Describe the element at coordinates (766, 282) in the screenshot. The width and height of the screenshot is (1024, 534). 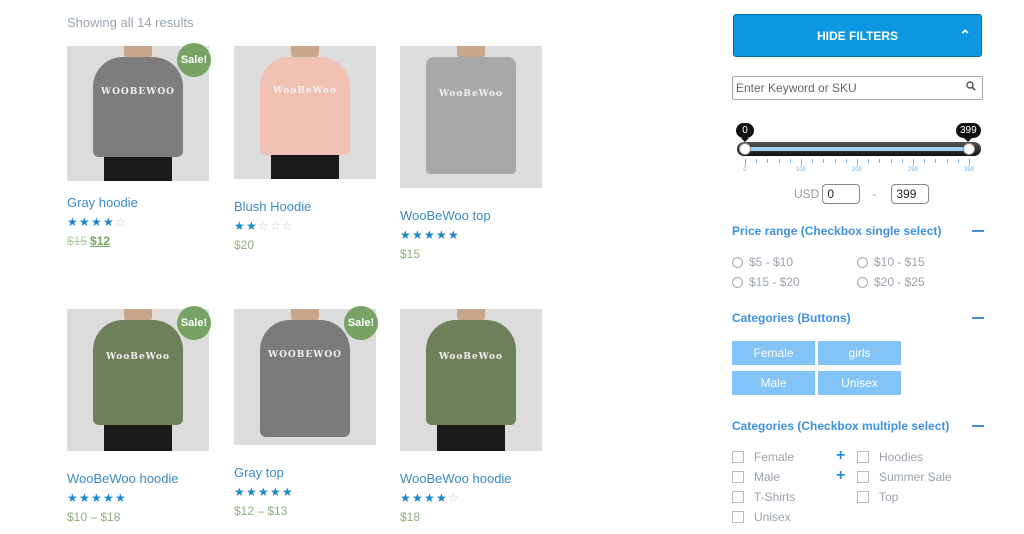
I see `price-range-option: $15 - $20` at that location.